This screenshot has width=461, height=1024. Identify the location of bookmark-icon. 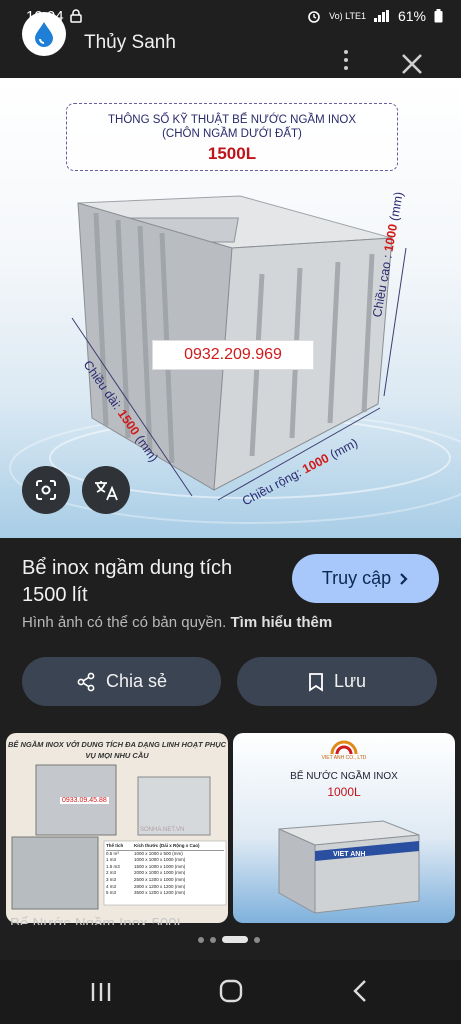
(316, 682).